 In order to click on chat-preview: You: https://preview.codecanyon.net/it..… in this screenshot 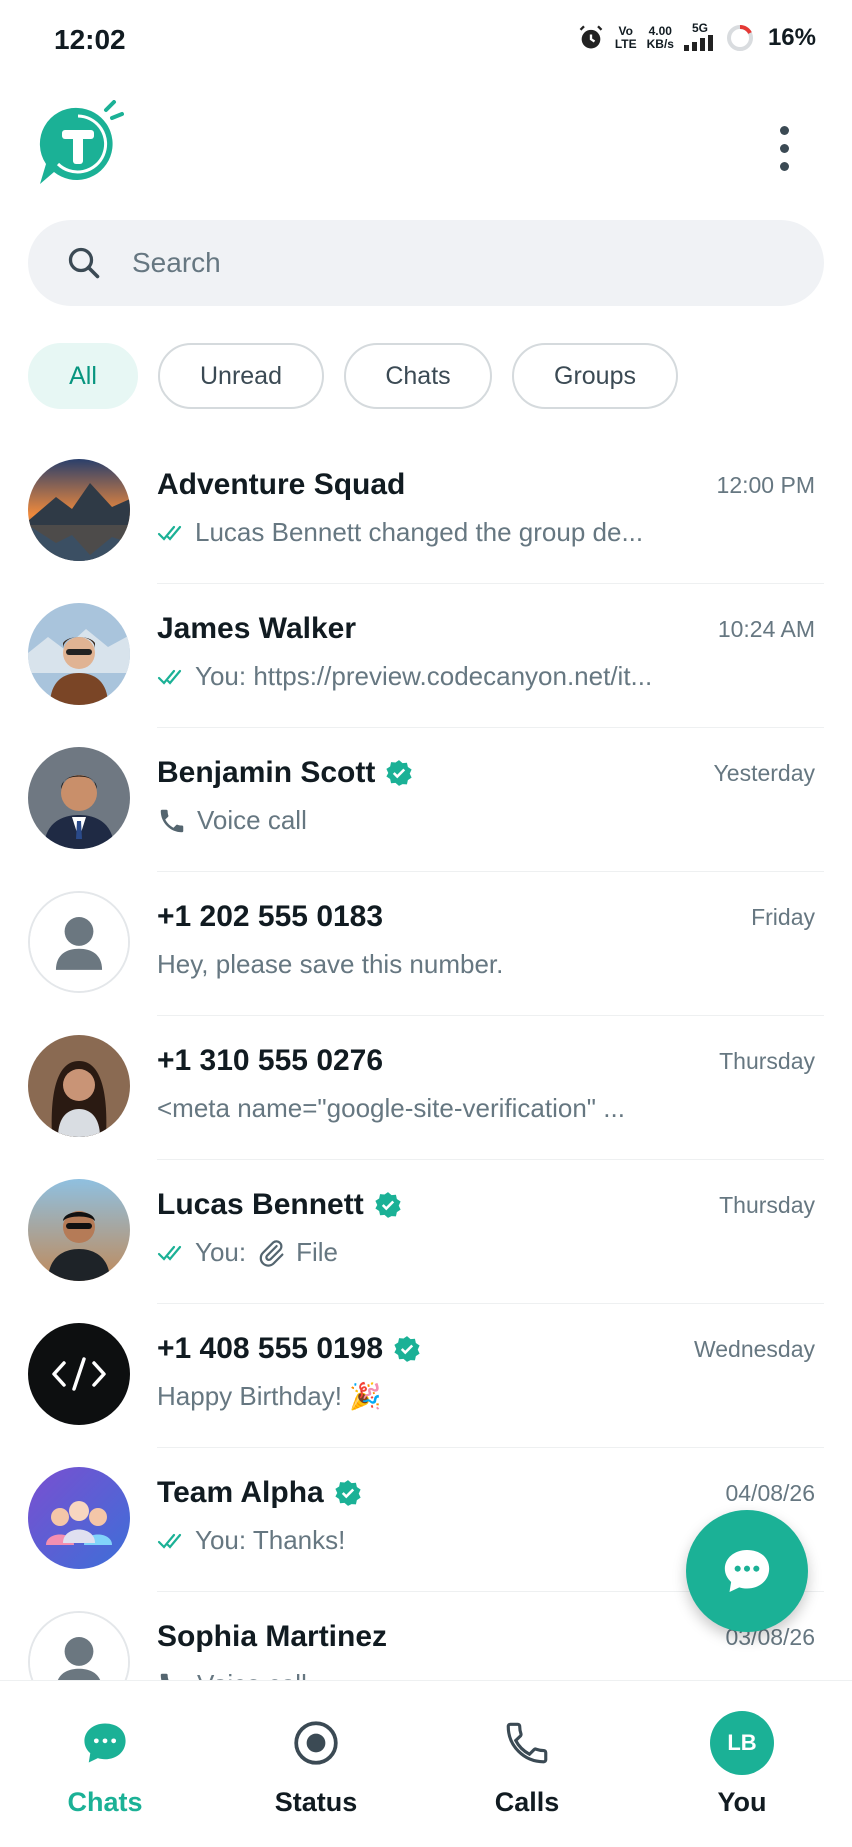, I will do `click(404, 676)`.